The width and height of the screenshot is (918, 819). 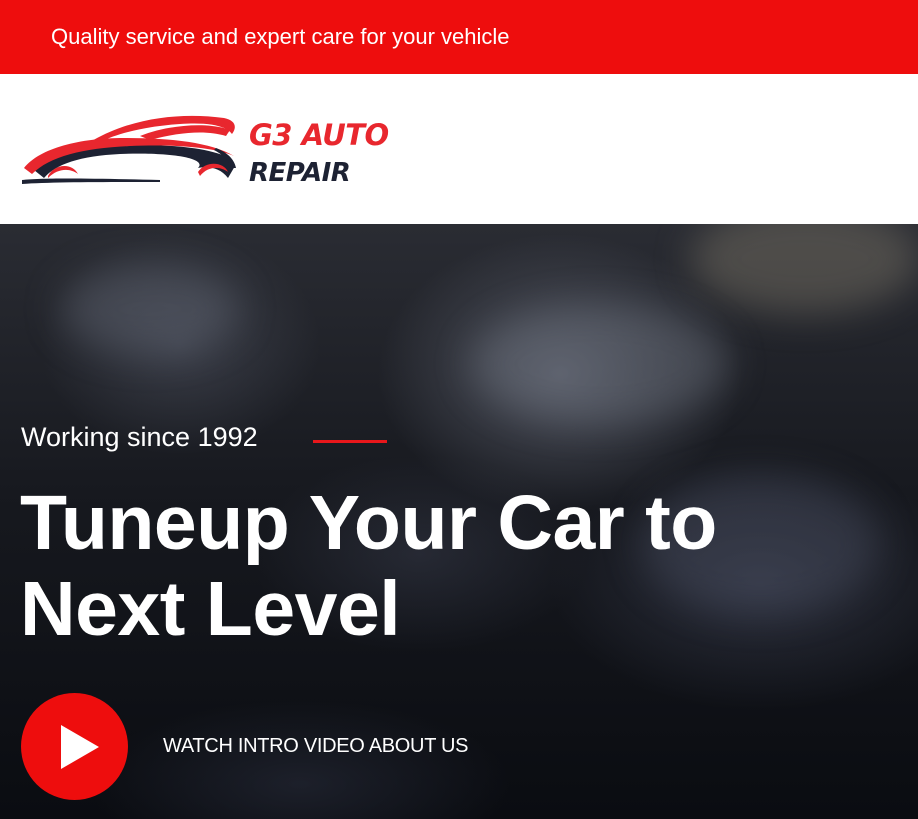 I want to click on logo-text-repair: REPAIR, so click(x=300, y=173).